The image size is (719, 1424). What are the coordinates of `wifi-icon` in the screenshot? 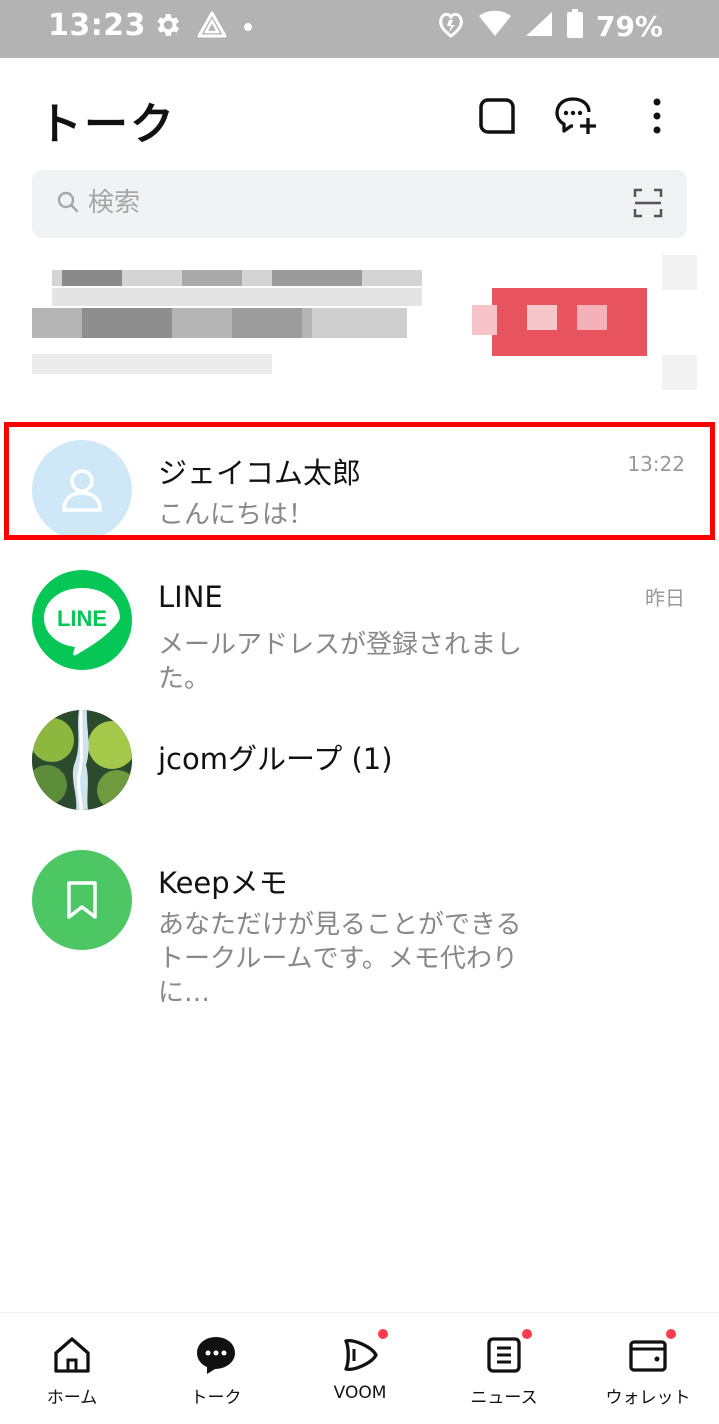 It's located at (495, 26).